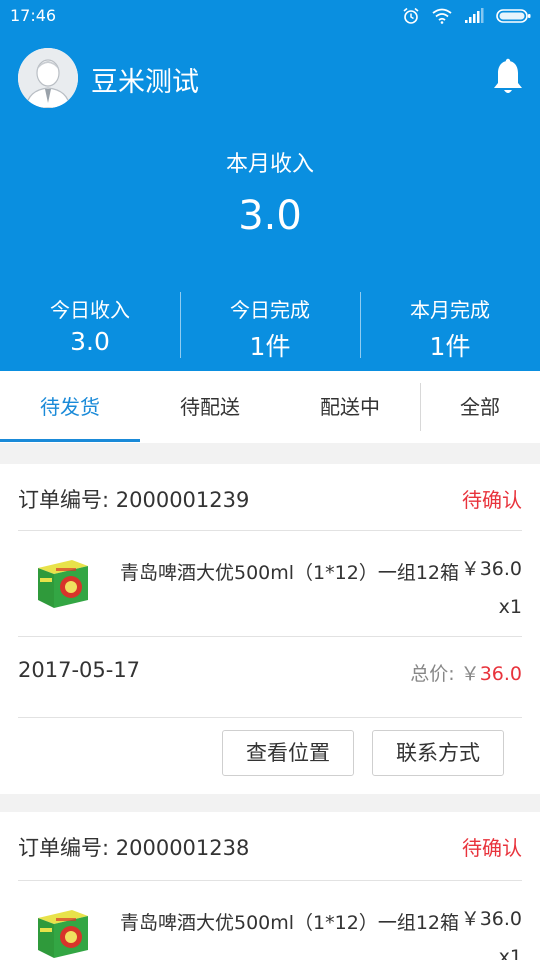  Describe the element at coordinates (70, 440) in the screenshot. I see `active-tab-indicator` at that location.